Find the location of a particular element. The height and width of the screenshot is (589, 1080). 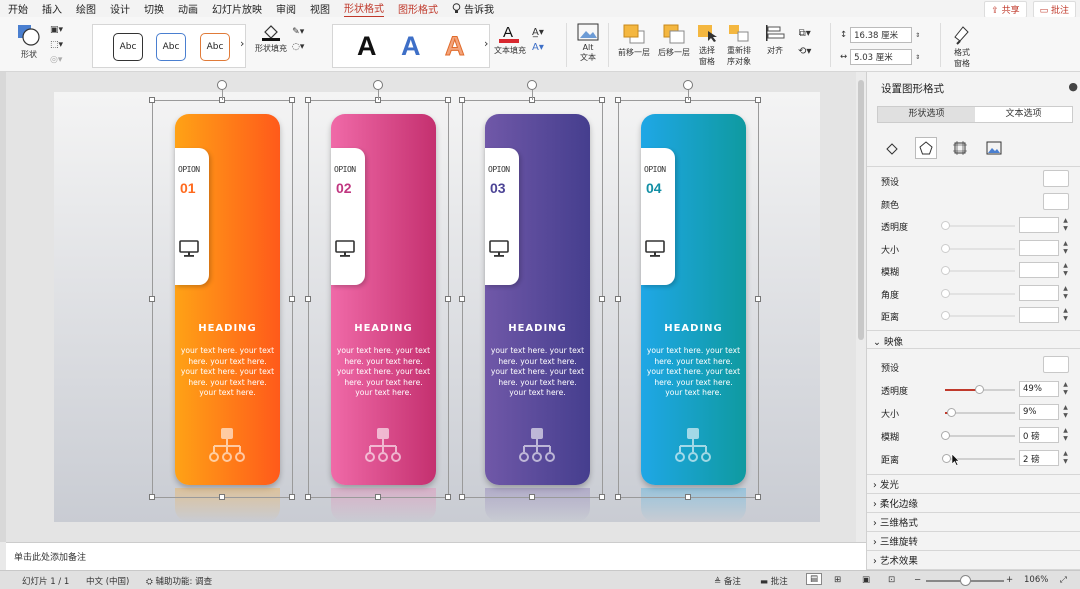

zoom-out-icon: − is located at coordinates (917, 580).